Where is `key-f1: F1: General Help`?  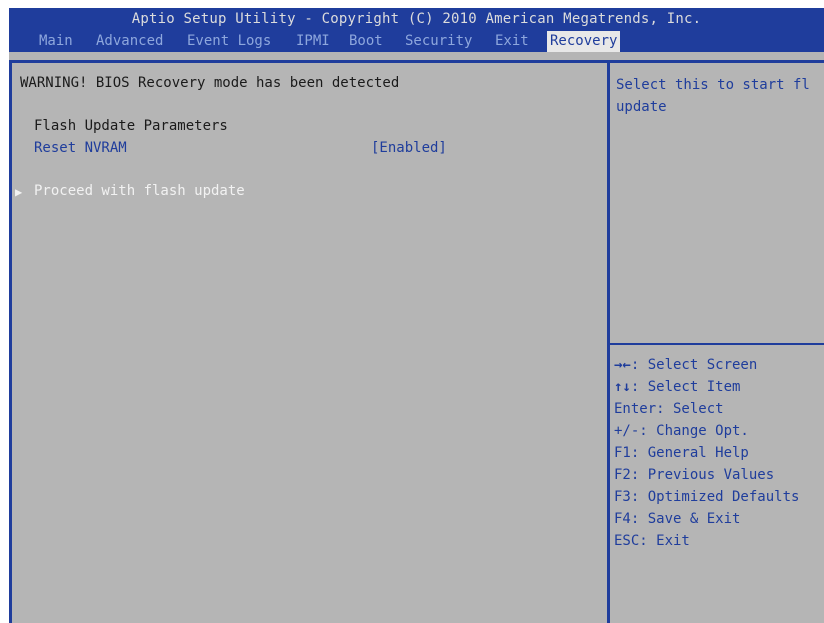
key-f1: F1: General Help is located at coordinates (681, 453).